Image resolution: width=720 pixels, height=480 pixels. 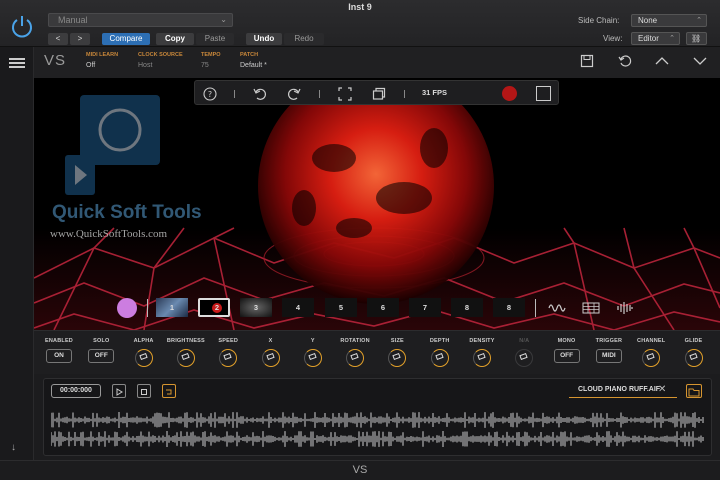 What do you see at coordinates (256, 307) in the screenshot?
I see `patch-slot: 3` at bounding box center [256, 307].